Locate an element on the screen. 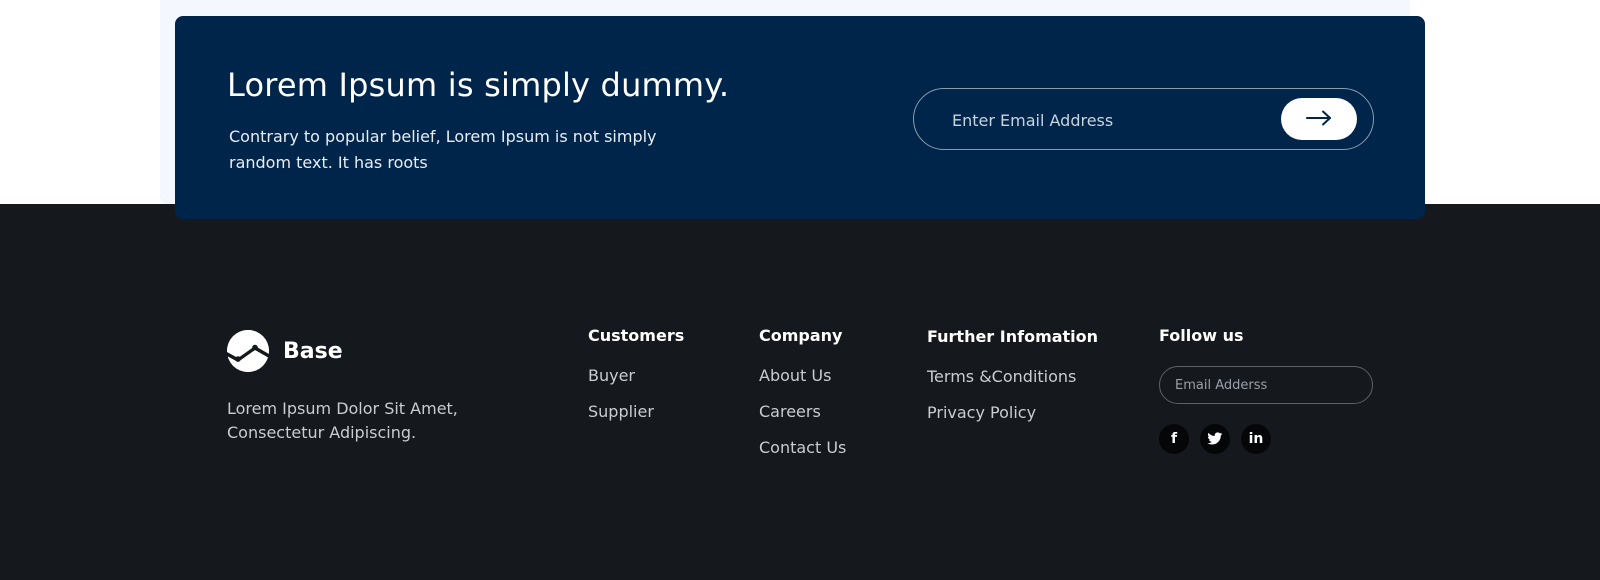  chart-logo-icon is located at coordinates (248, 351).